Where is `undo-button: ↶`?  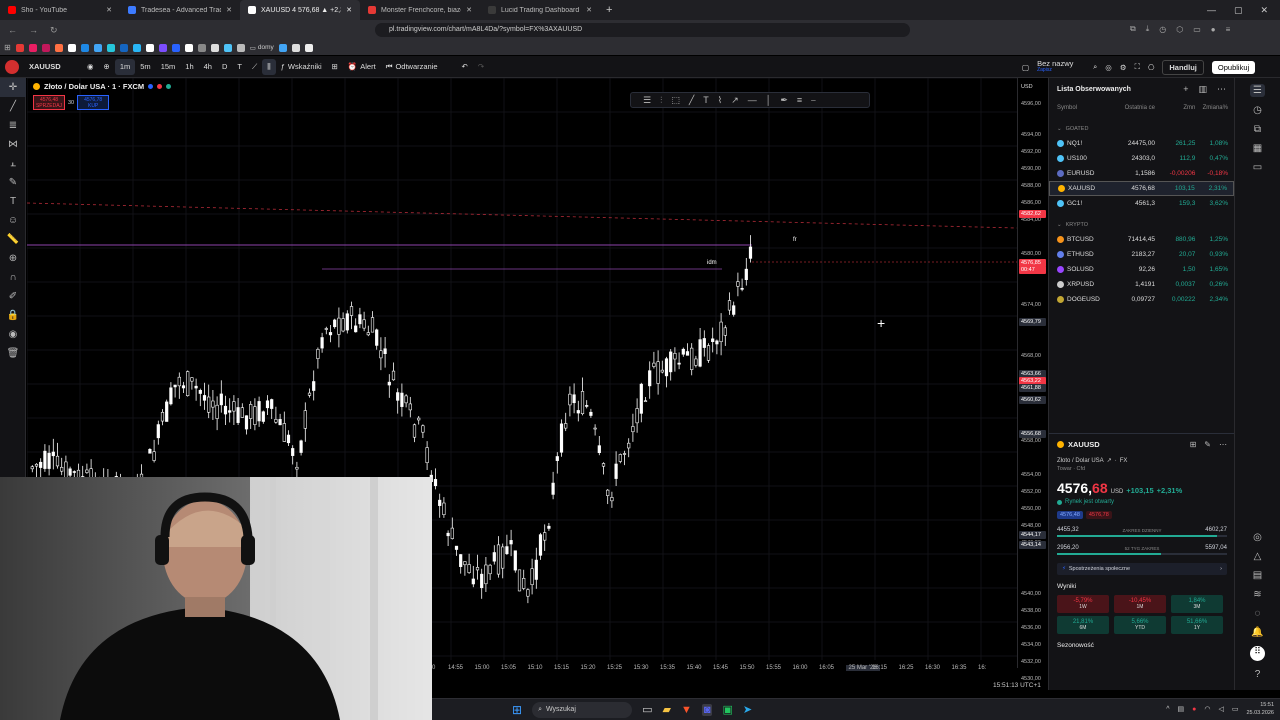 undo-button: ↶ is located at coordinates (465, 67).